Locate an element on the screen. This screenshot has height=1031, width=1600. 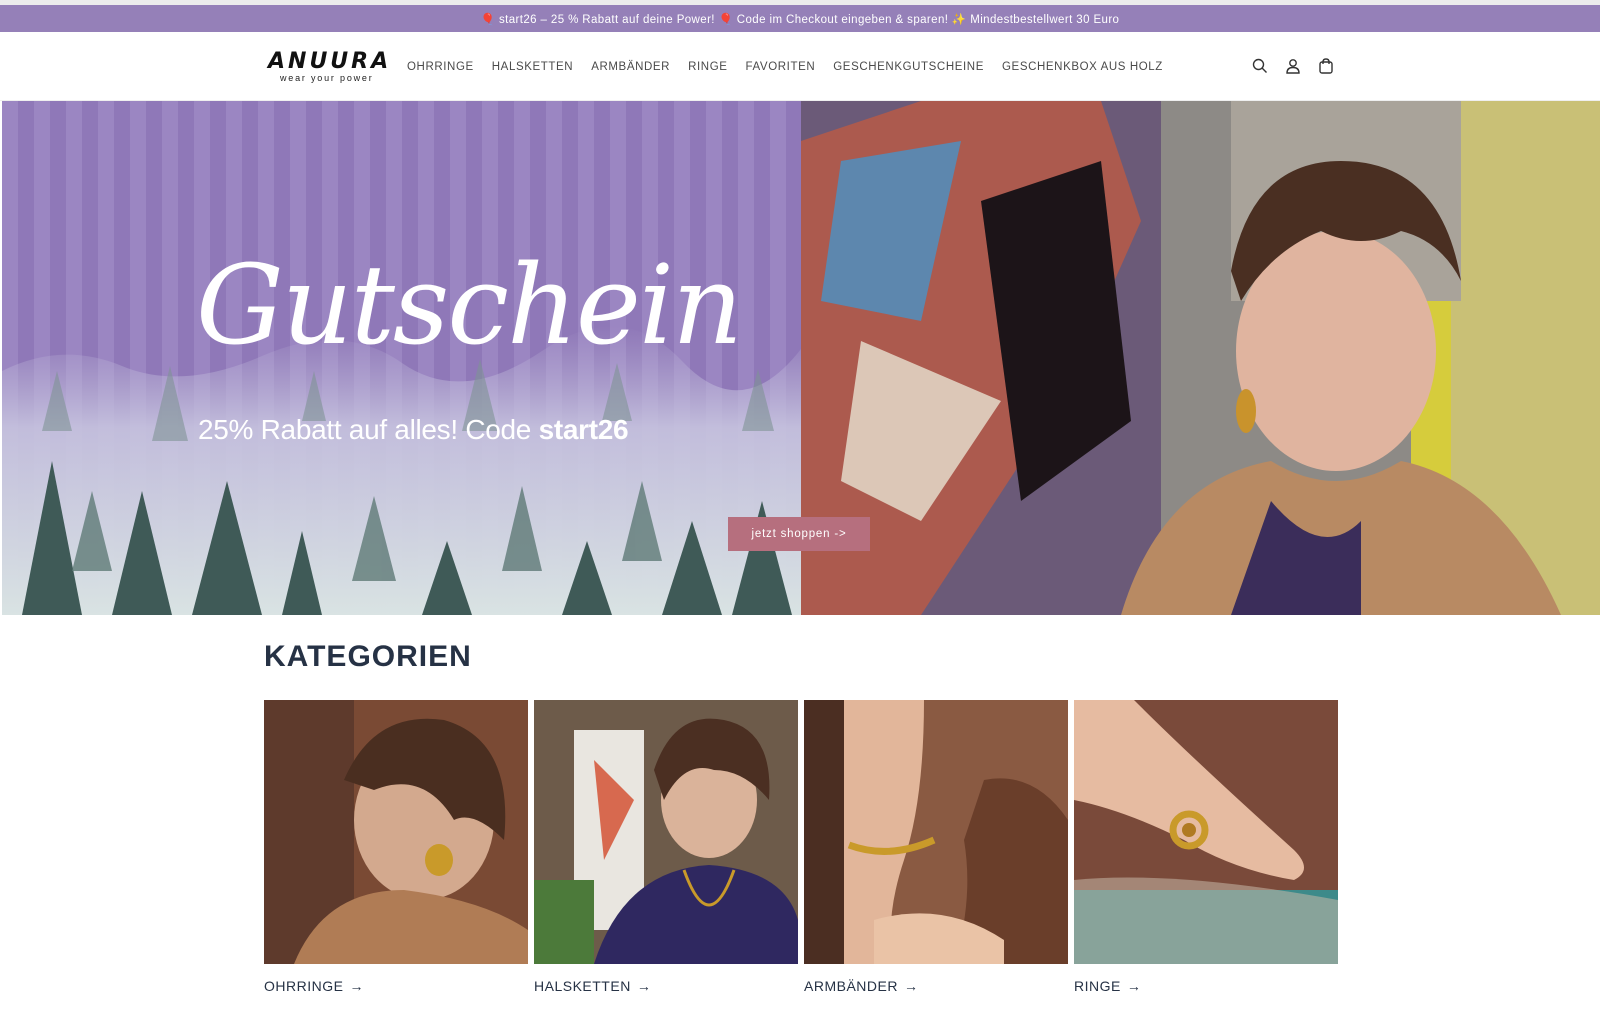
category-image-armbaender is located at coordinates (936, 832).